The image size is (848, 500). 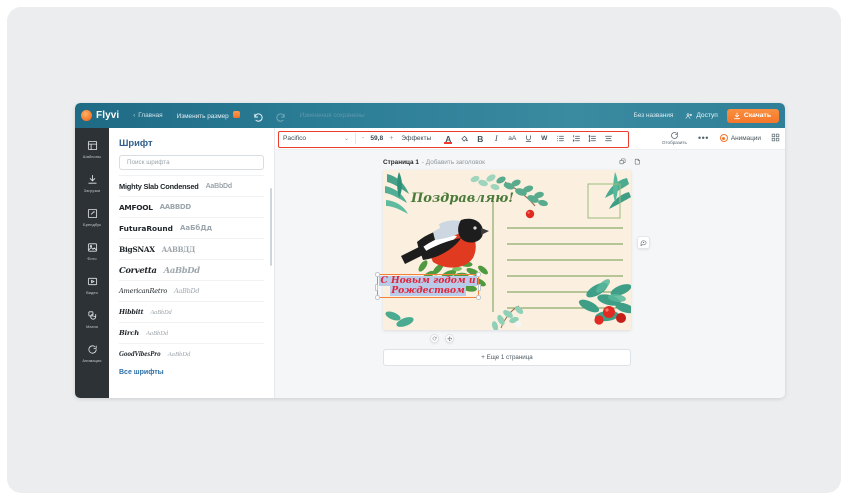 I want to click on add-page-button: + Еще 1 страница, so click(x=507, y=357).